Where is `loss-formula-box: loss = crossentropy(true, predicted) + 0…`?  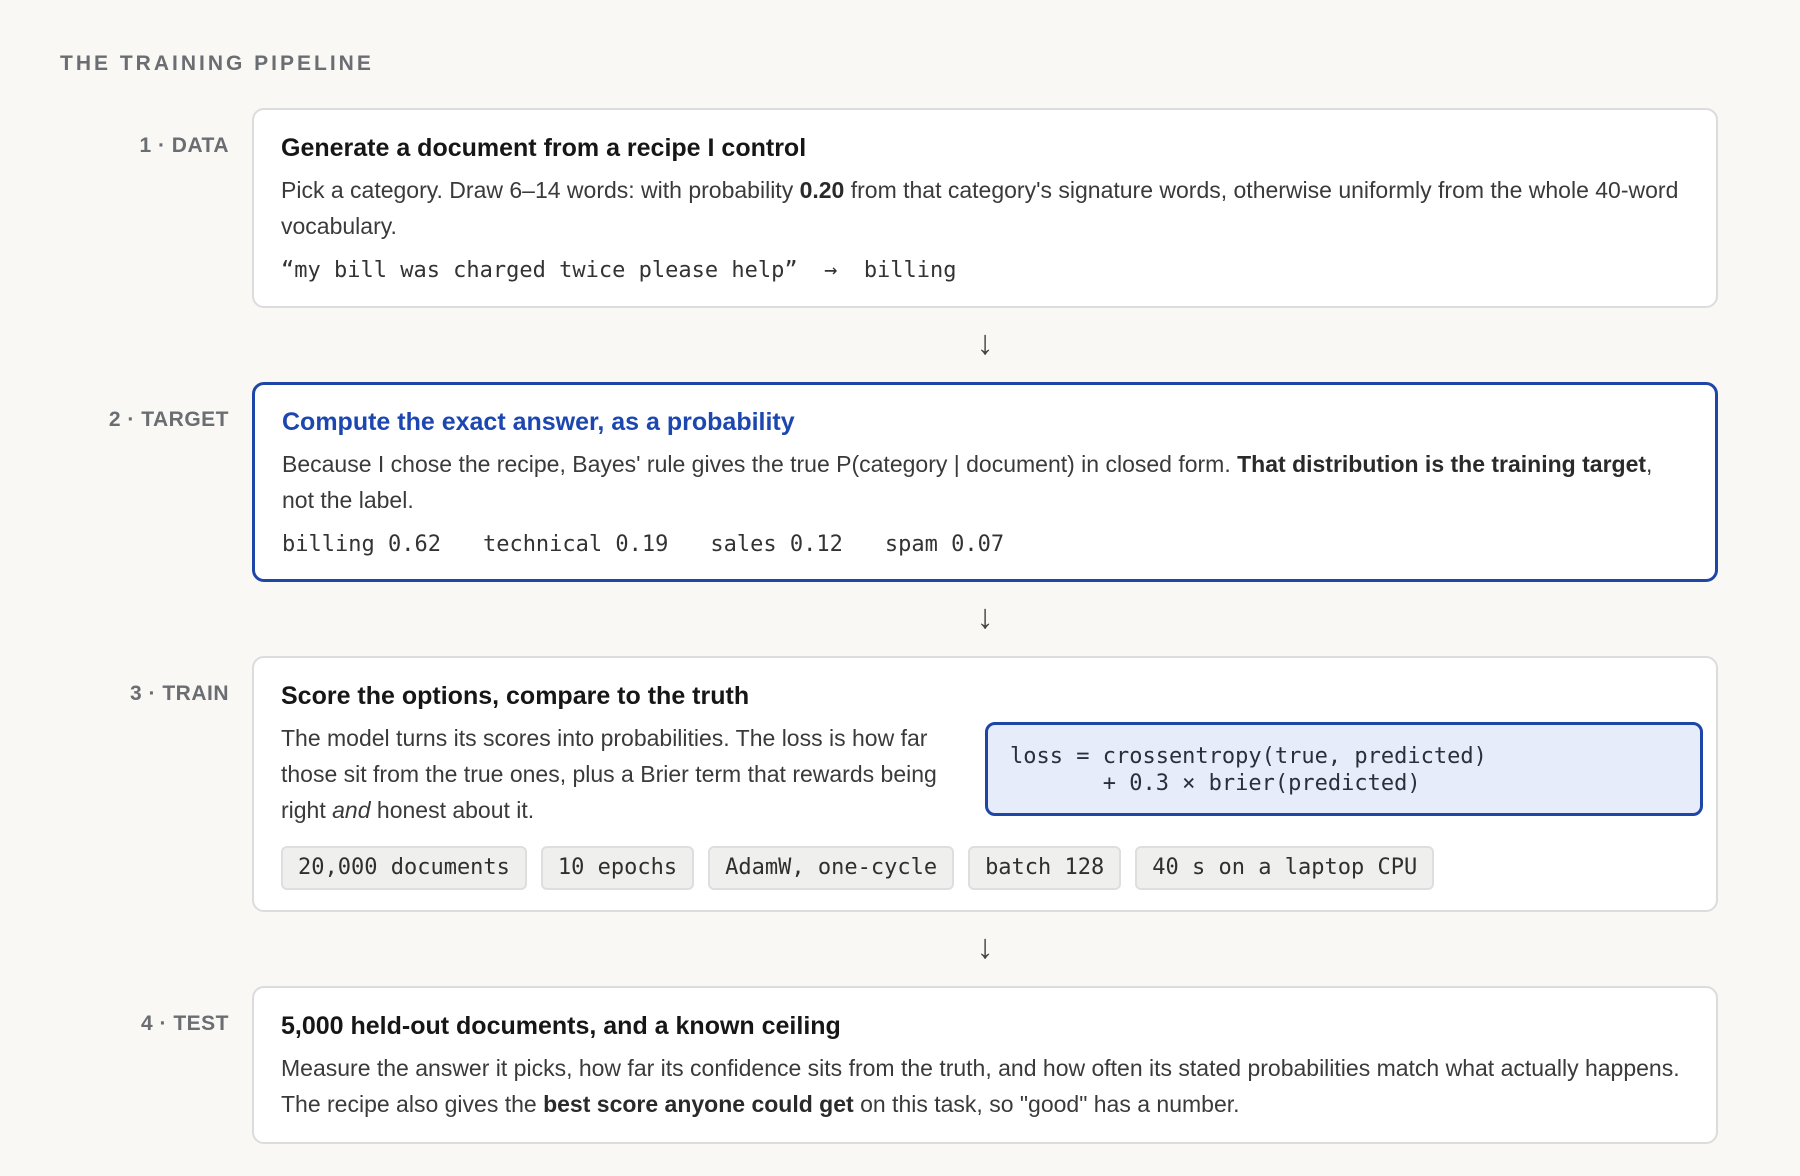
loss-formula-box: loss = crossentropy(true, predicted) + 0… is located at coordinates (1344, 769).